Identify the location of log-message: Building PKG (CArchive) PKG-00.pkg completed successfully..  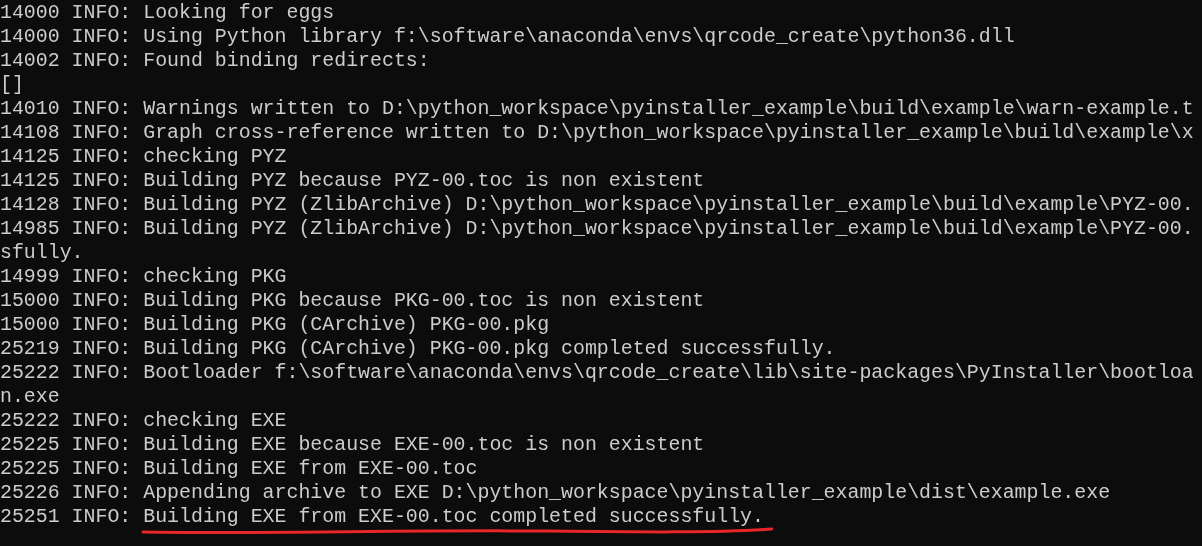
(489, 348).